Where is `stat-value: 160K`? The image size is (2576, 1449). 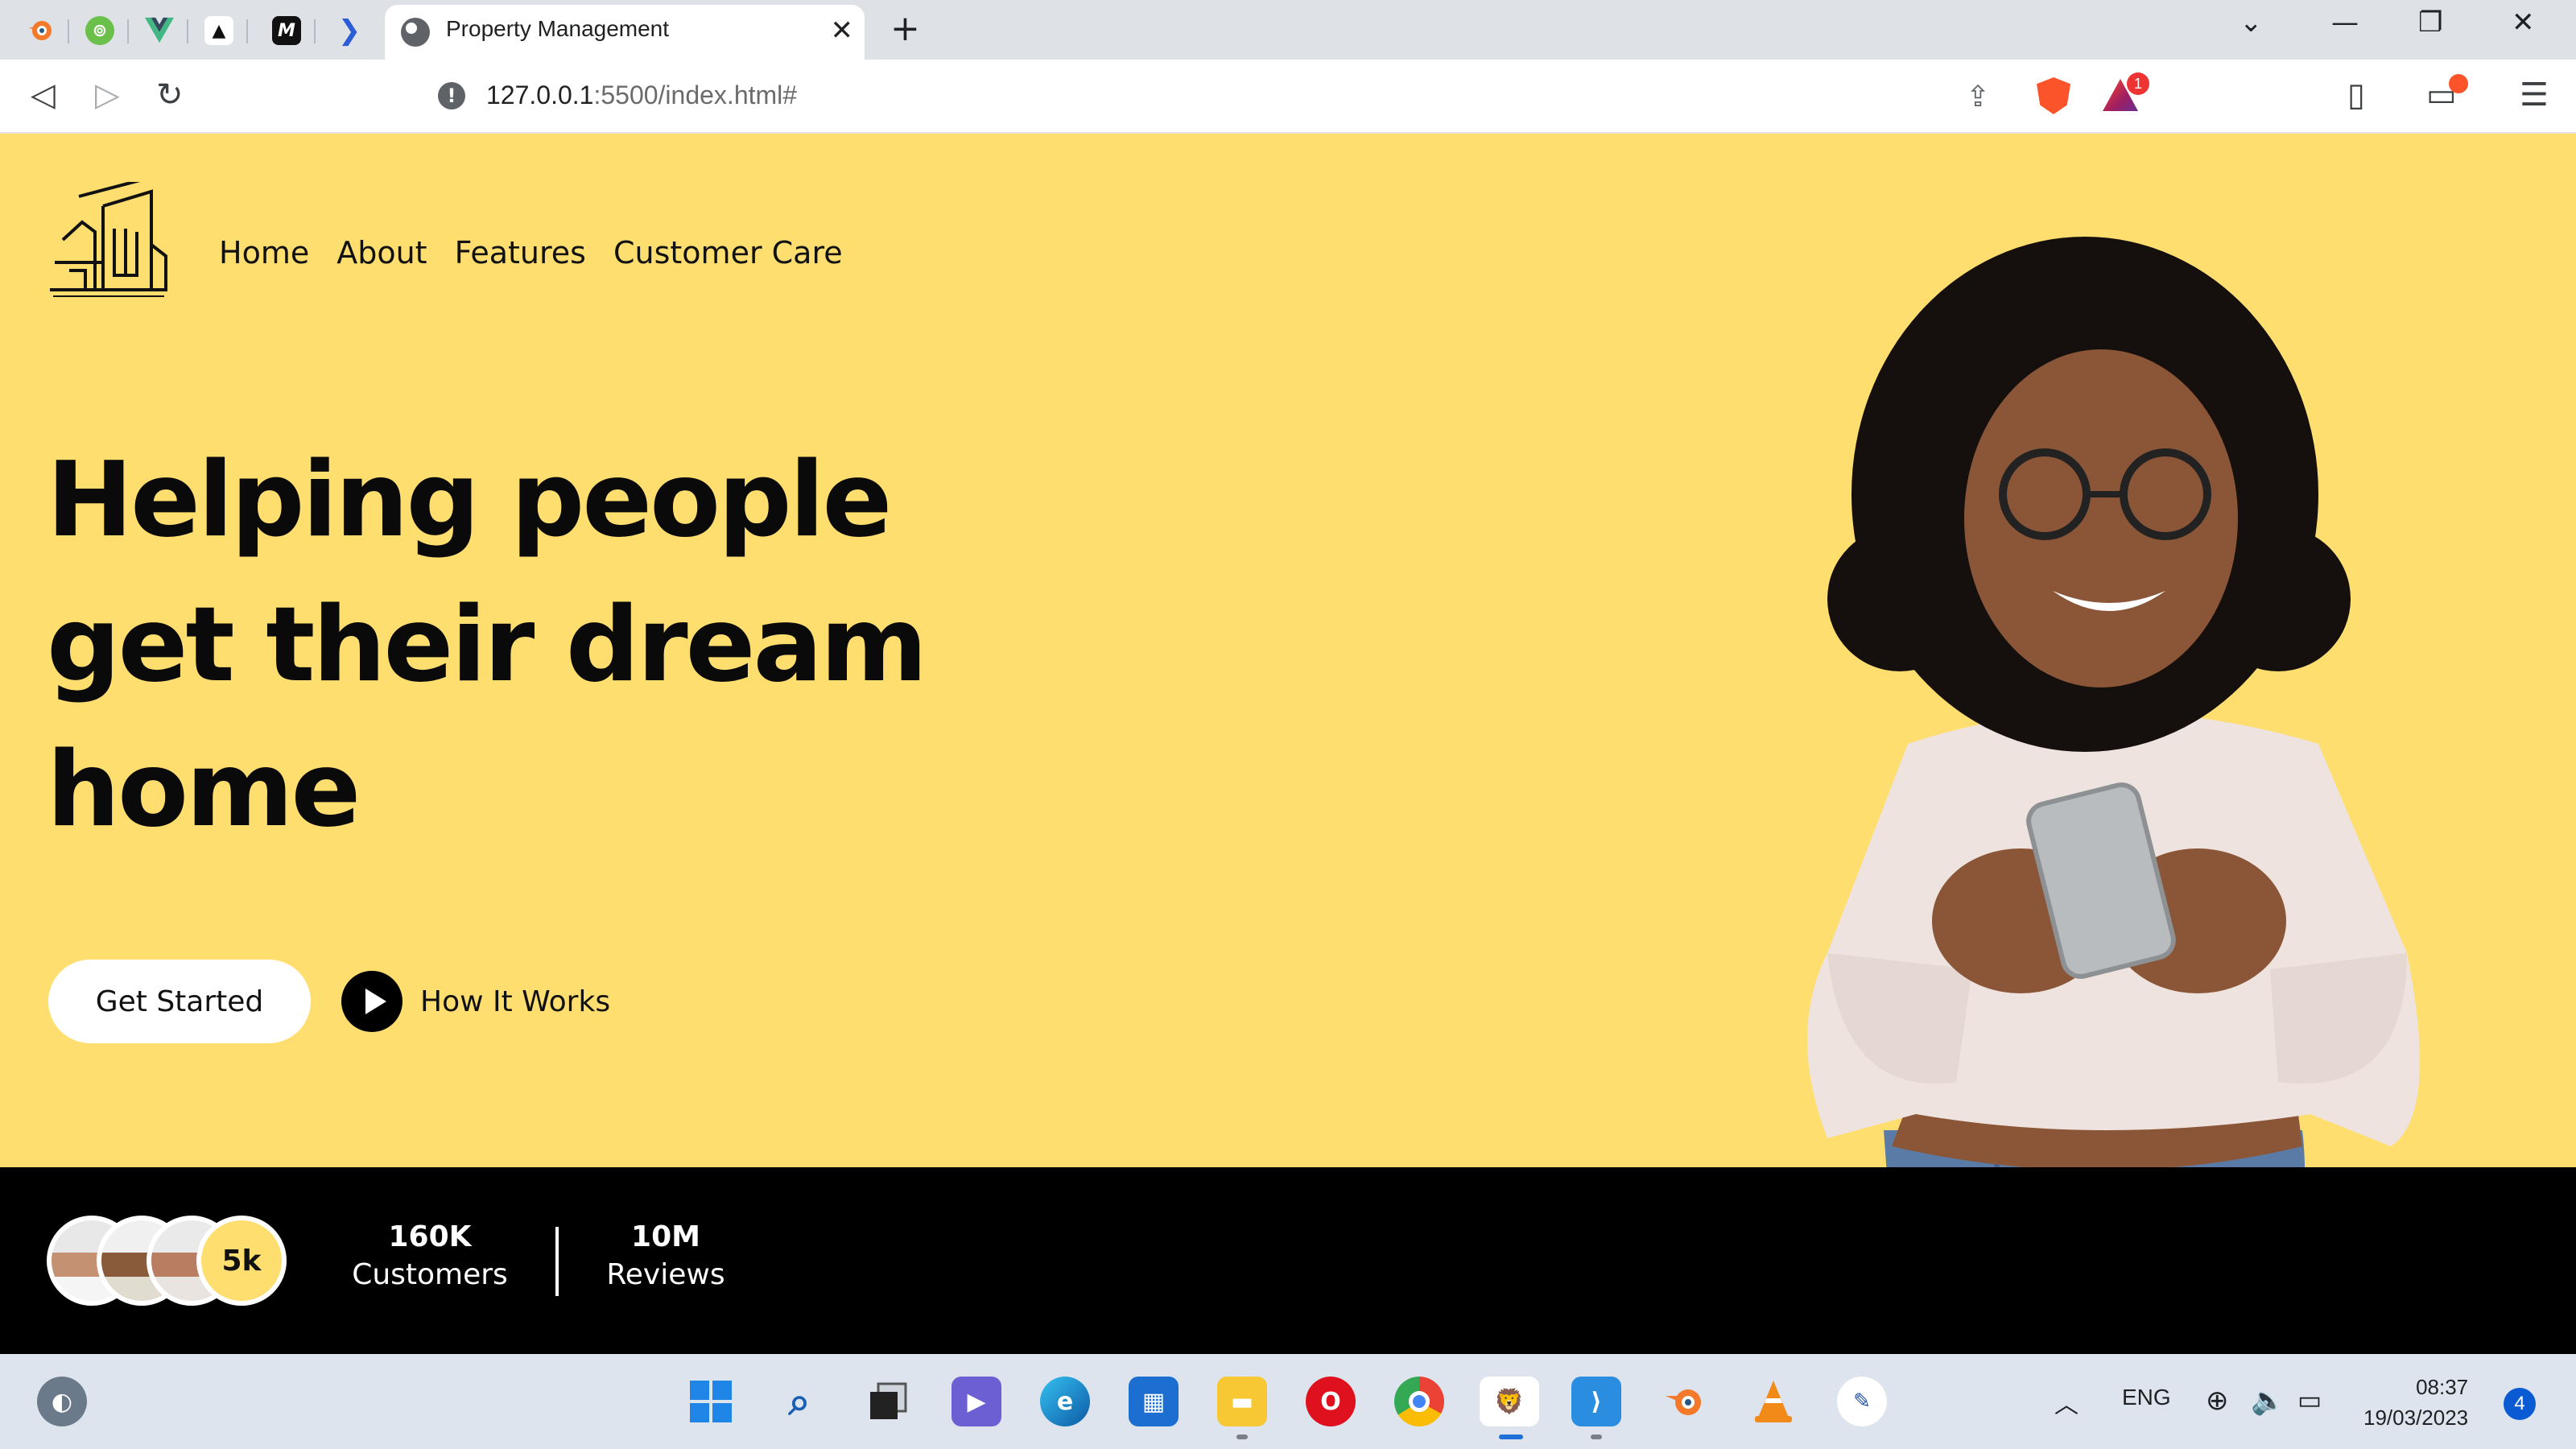
stat-value: 160K is located at coordinates (430, 1236).